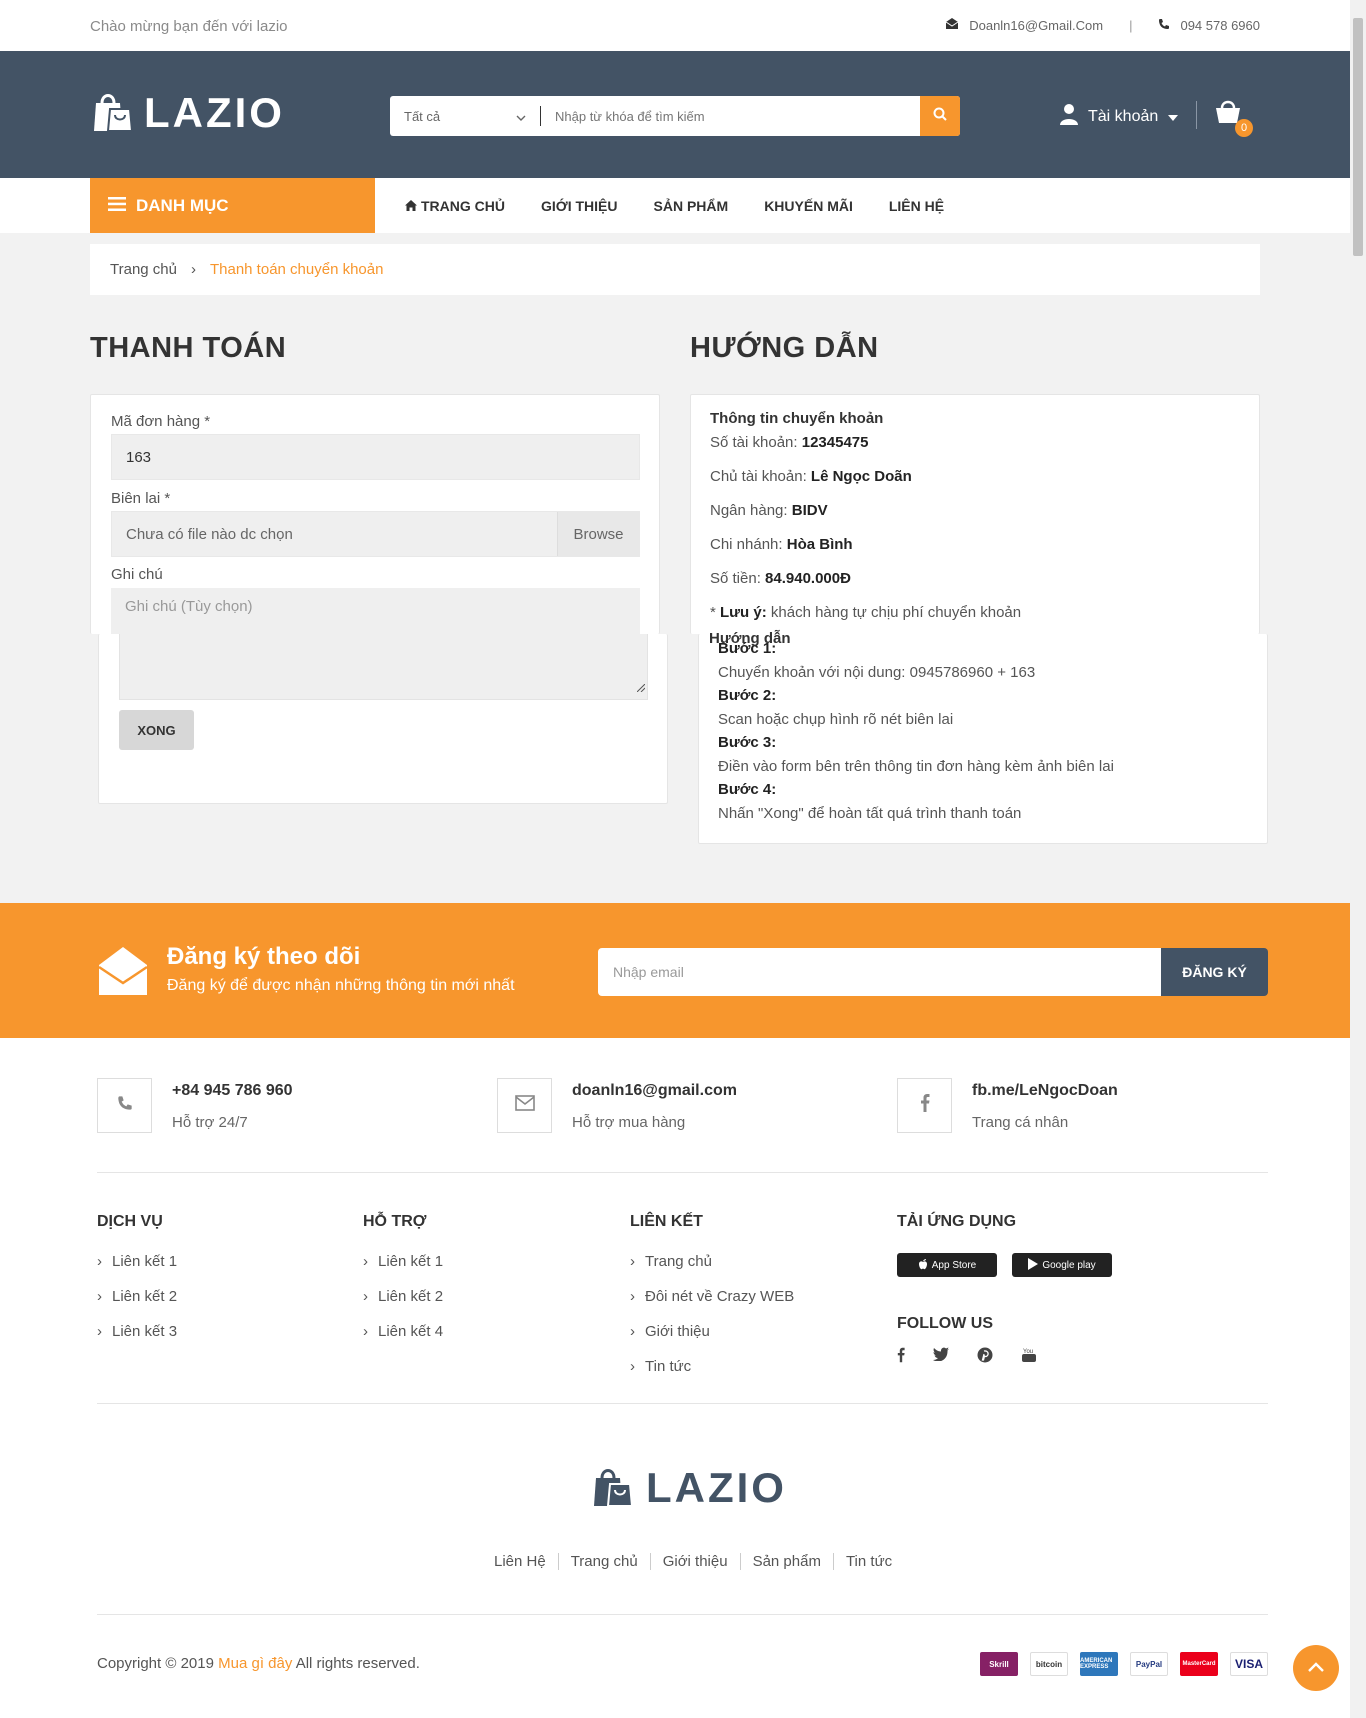 The width and height of the screenshot is (1366, 1718). I want to click on bitcoin-icon: bitcoin, so click(1049, 1664).